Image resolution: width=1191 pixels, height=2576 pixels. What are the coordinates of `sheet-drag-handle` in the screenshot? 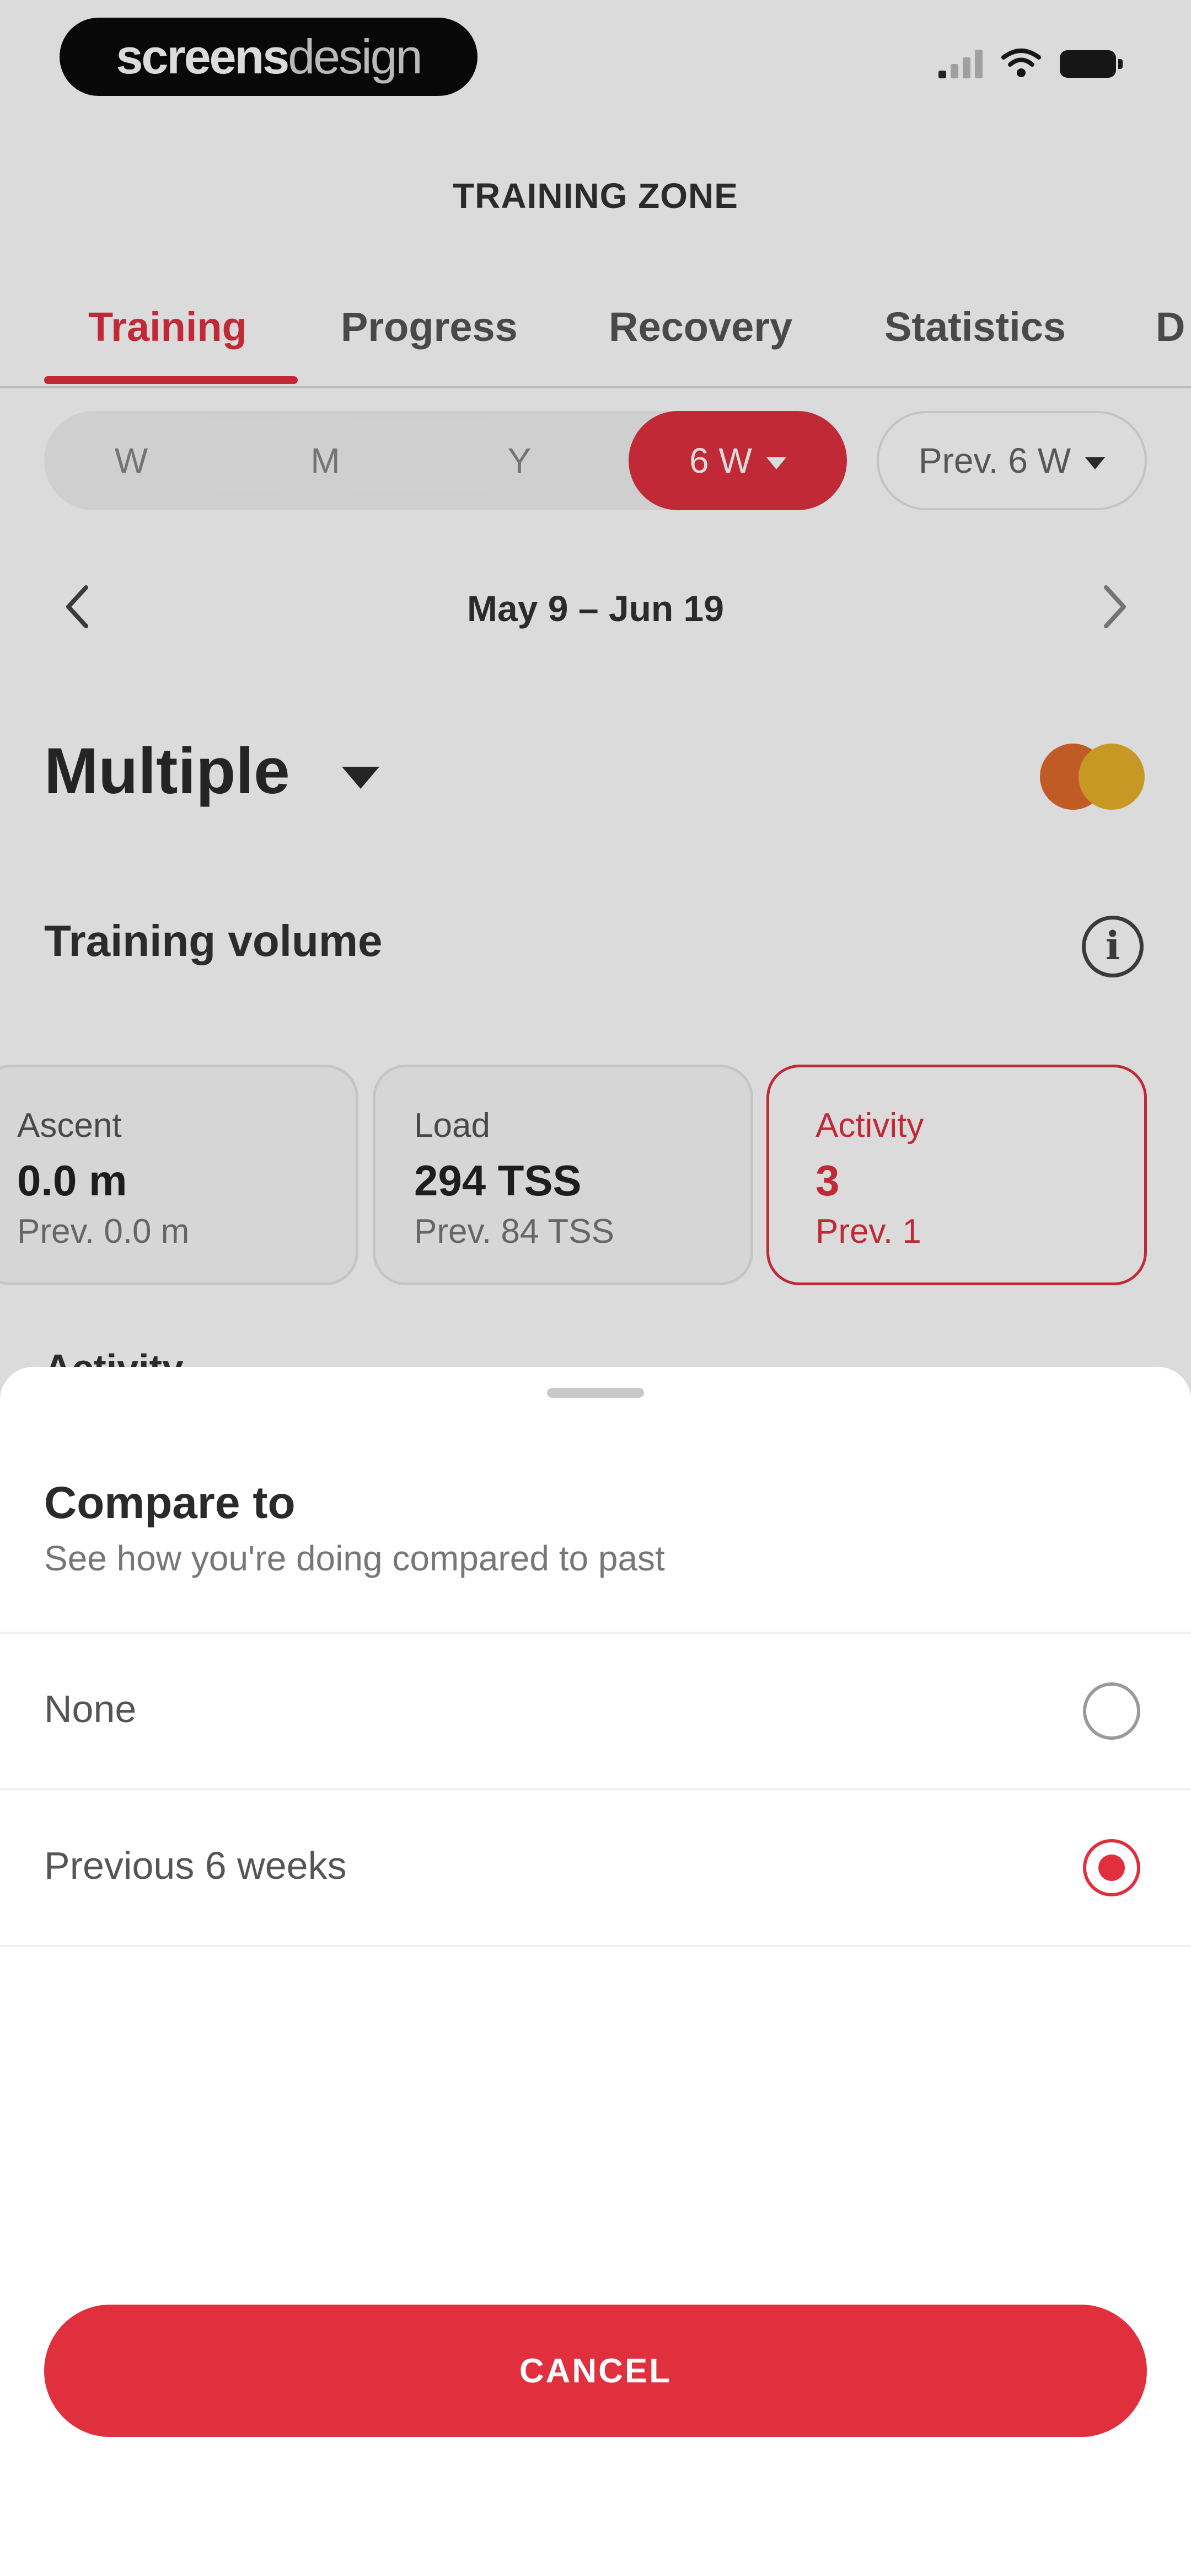 It's located at (595, 1393).